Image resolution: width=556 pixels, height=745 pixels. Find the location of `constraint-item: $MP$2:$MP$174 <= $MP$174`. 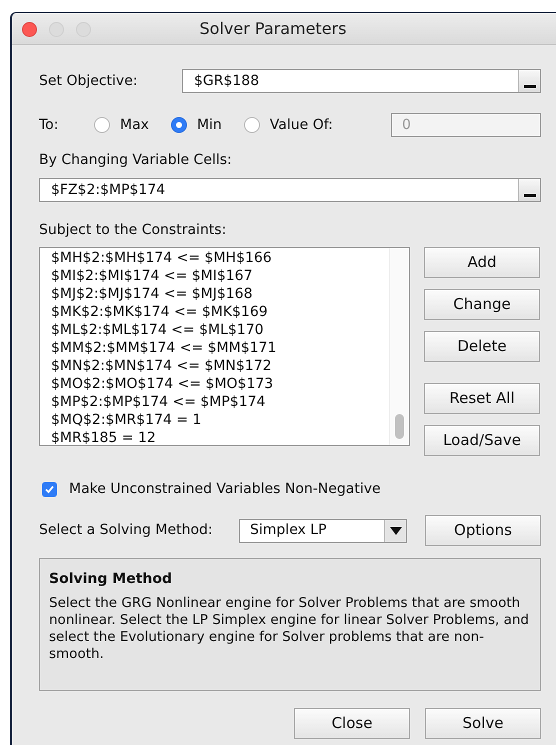

constraint-item: $MP$2:$MP$174 <= $MP$174 is located at coordinates (220, 402).